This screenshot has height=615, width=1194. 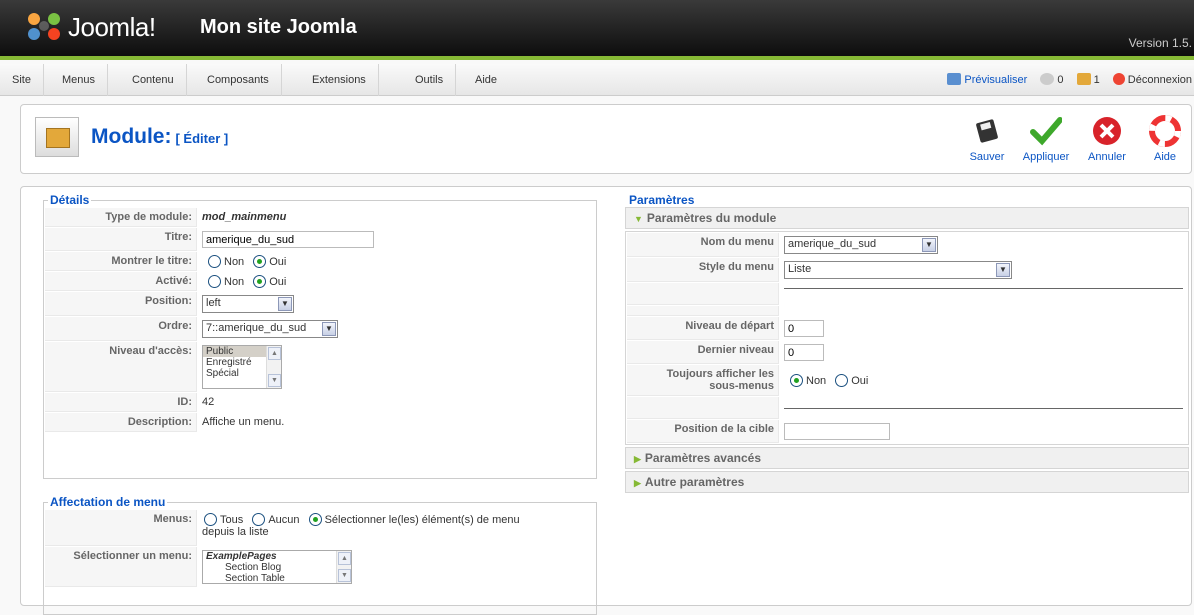 What do you see at coordinates (121, 239) in the screenshot?
I see `title-label: Titre:` at bounding box center [121, 239].